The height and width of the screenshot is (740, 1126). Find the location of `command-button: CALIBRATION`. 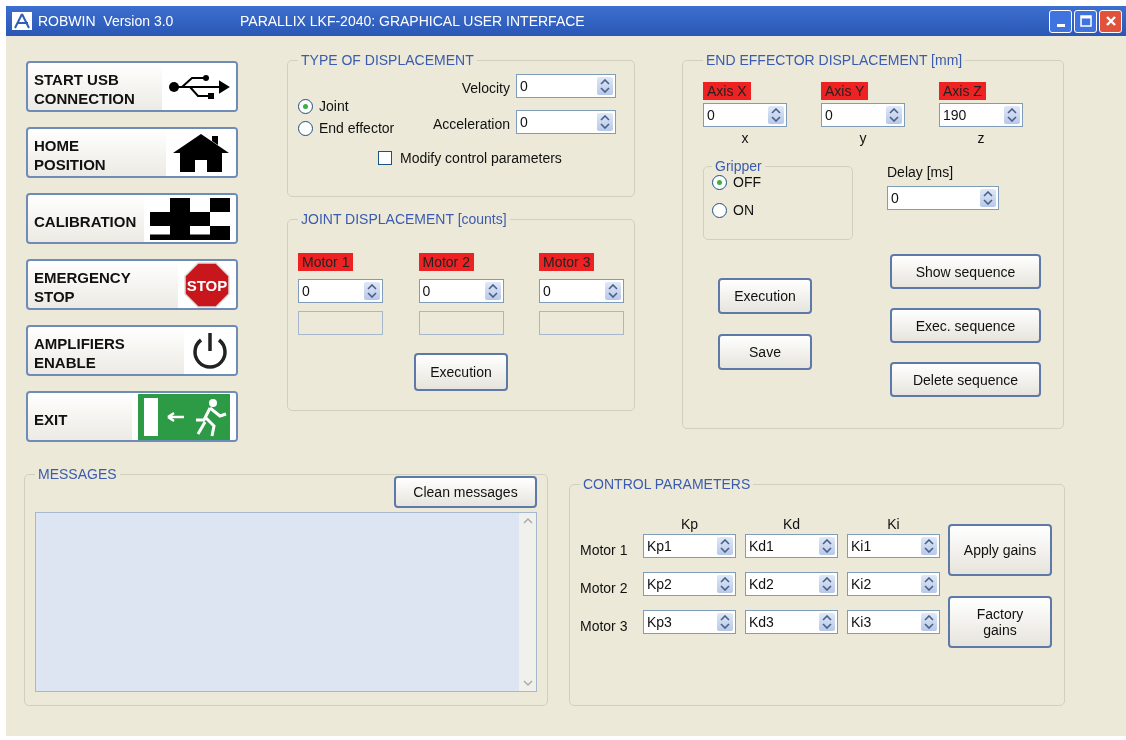

command-button: CALIBRATION is located at coordinates (132, 218).